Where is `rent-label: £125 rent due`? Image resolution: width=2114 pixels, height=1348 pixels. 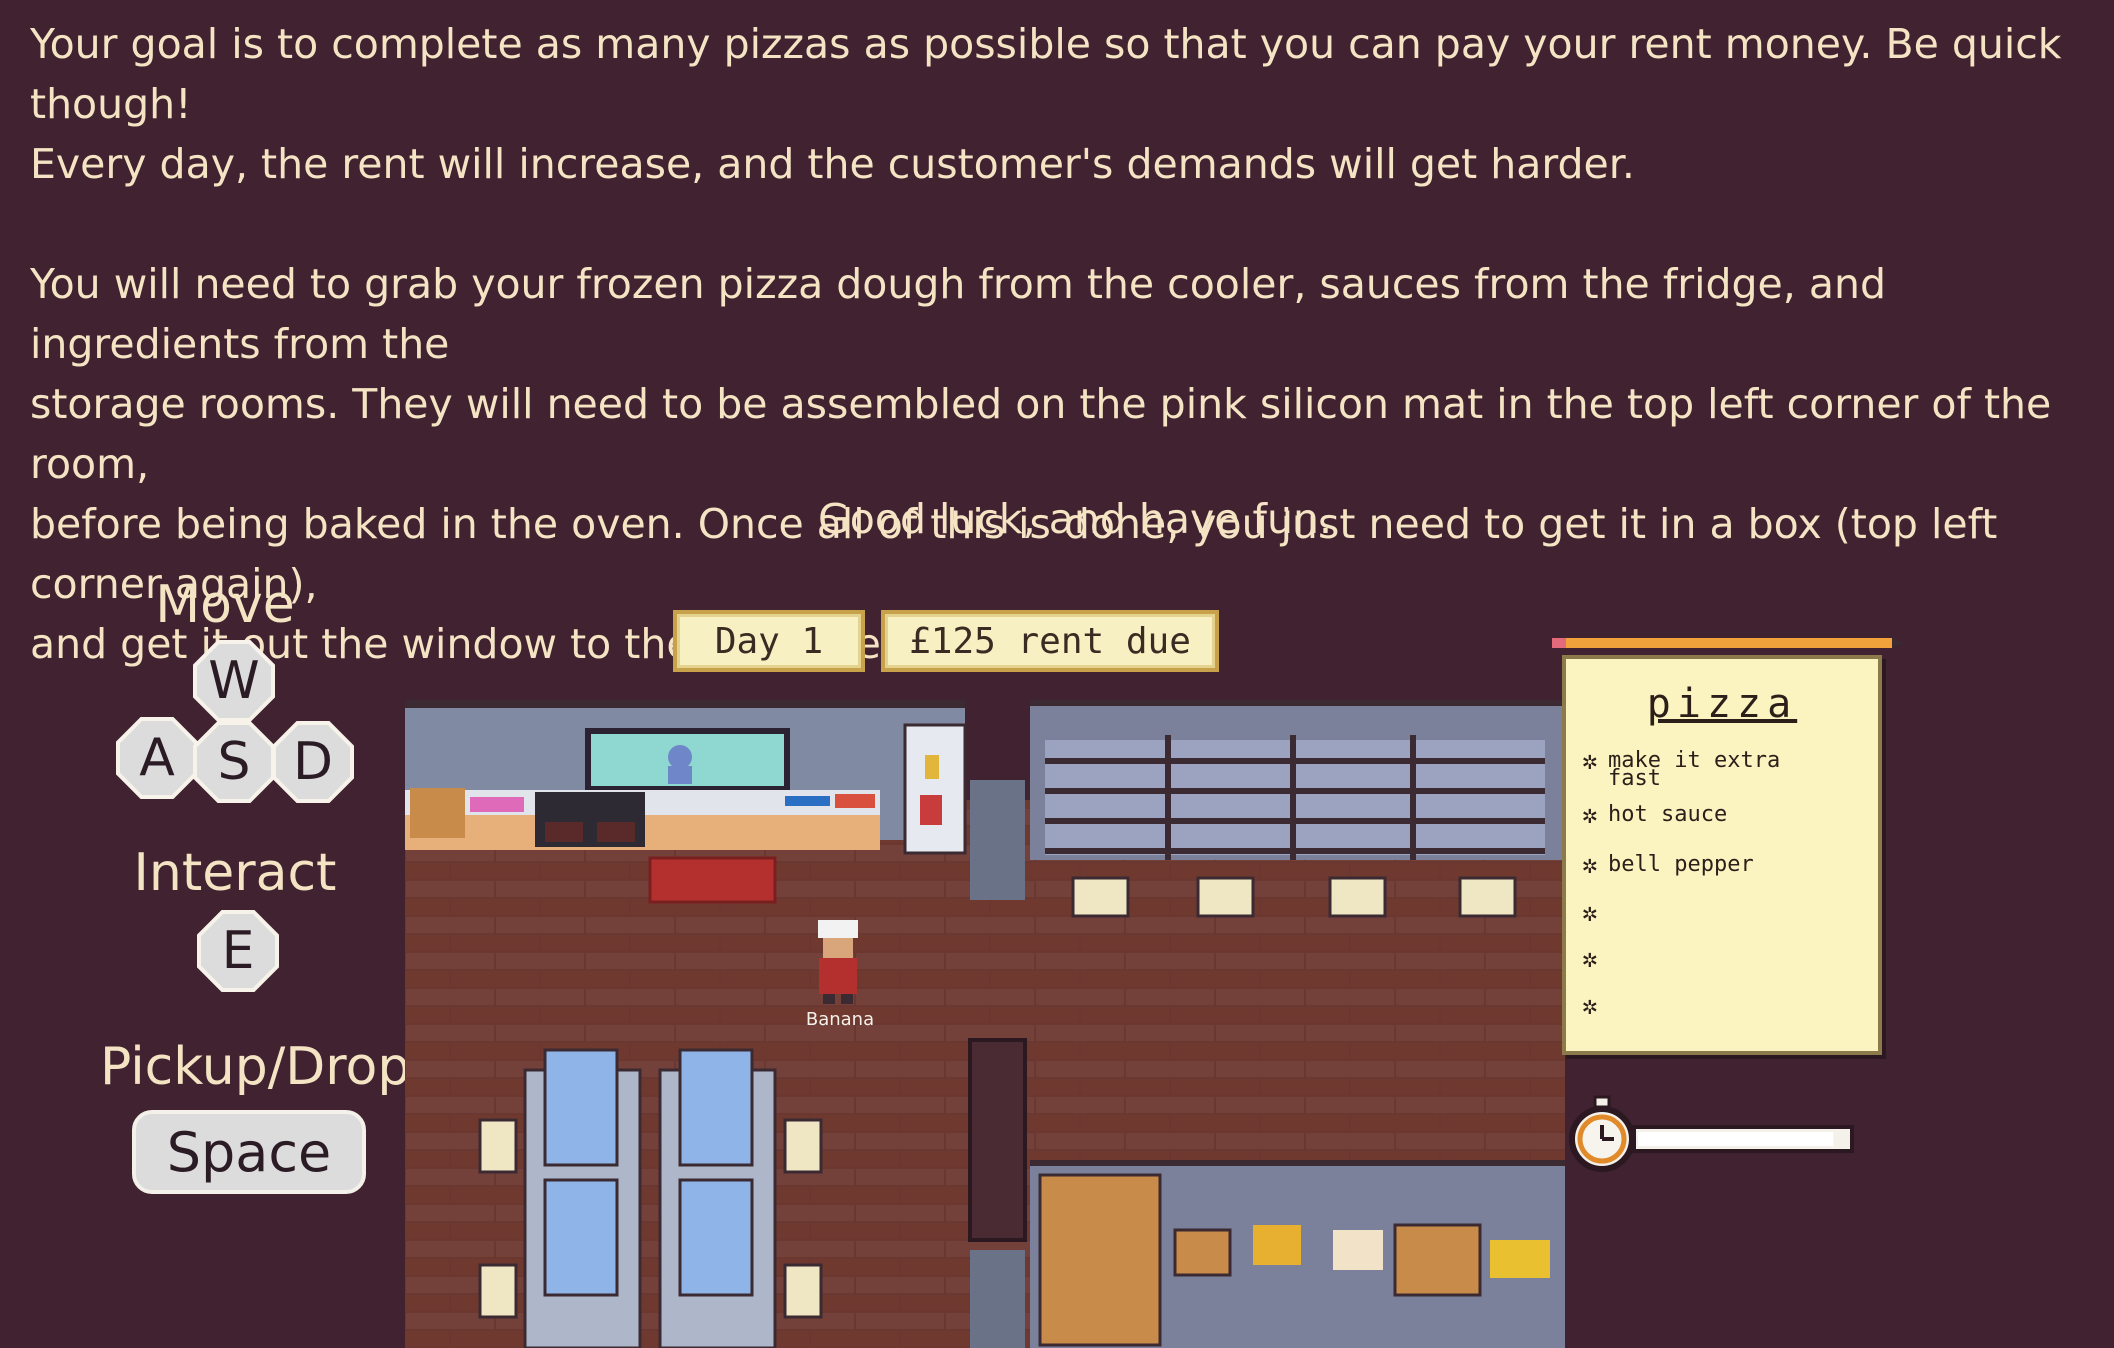 rent-label: £125 rent due is located at coordinates (1050, 641).